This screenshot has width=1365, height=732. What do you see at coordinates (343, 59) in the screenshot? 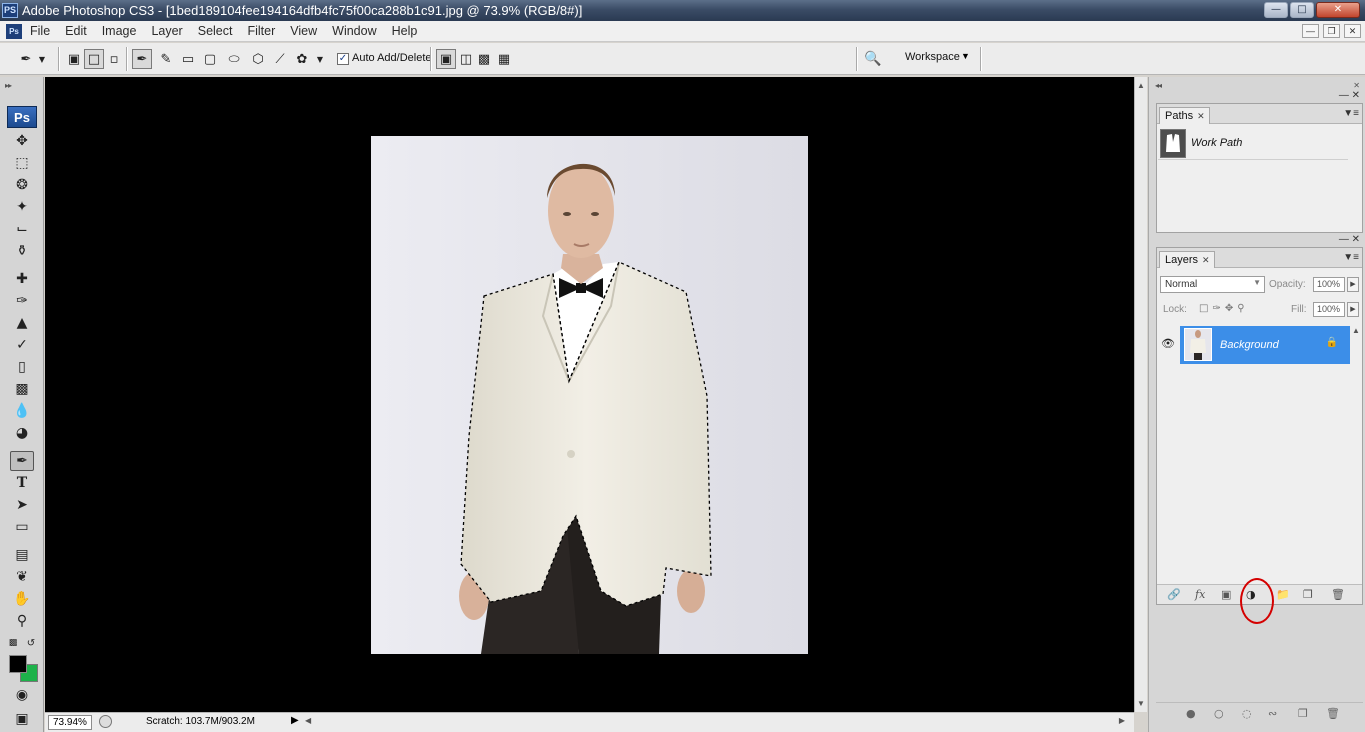
I see `auto-add-delete-checkbox: ✓` at bounding box center [343, 59].